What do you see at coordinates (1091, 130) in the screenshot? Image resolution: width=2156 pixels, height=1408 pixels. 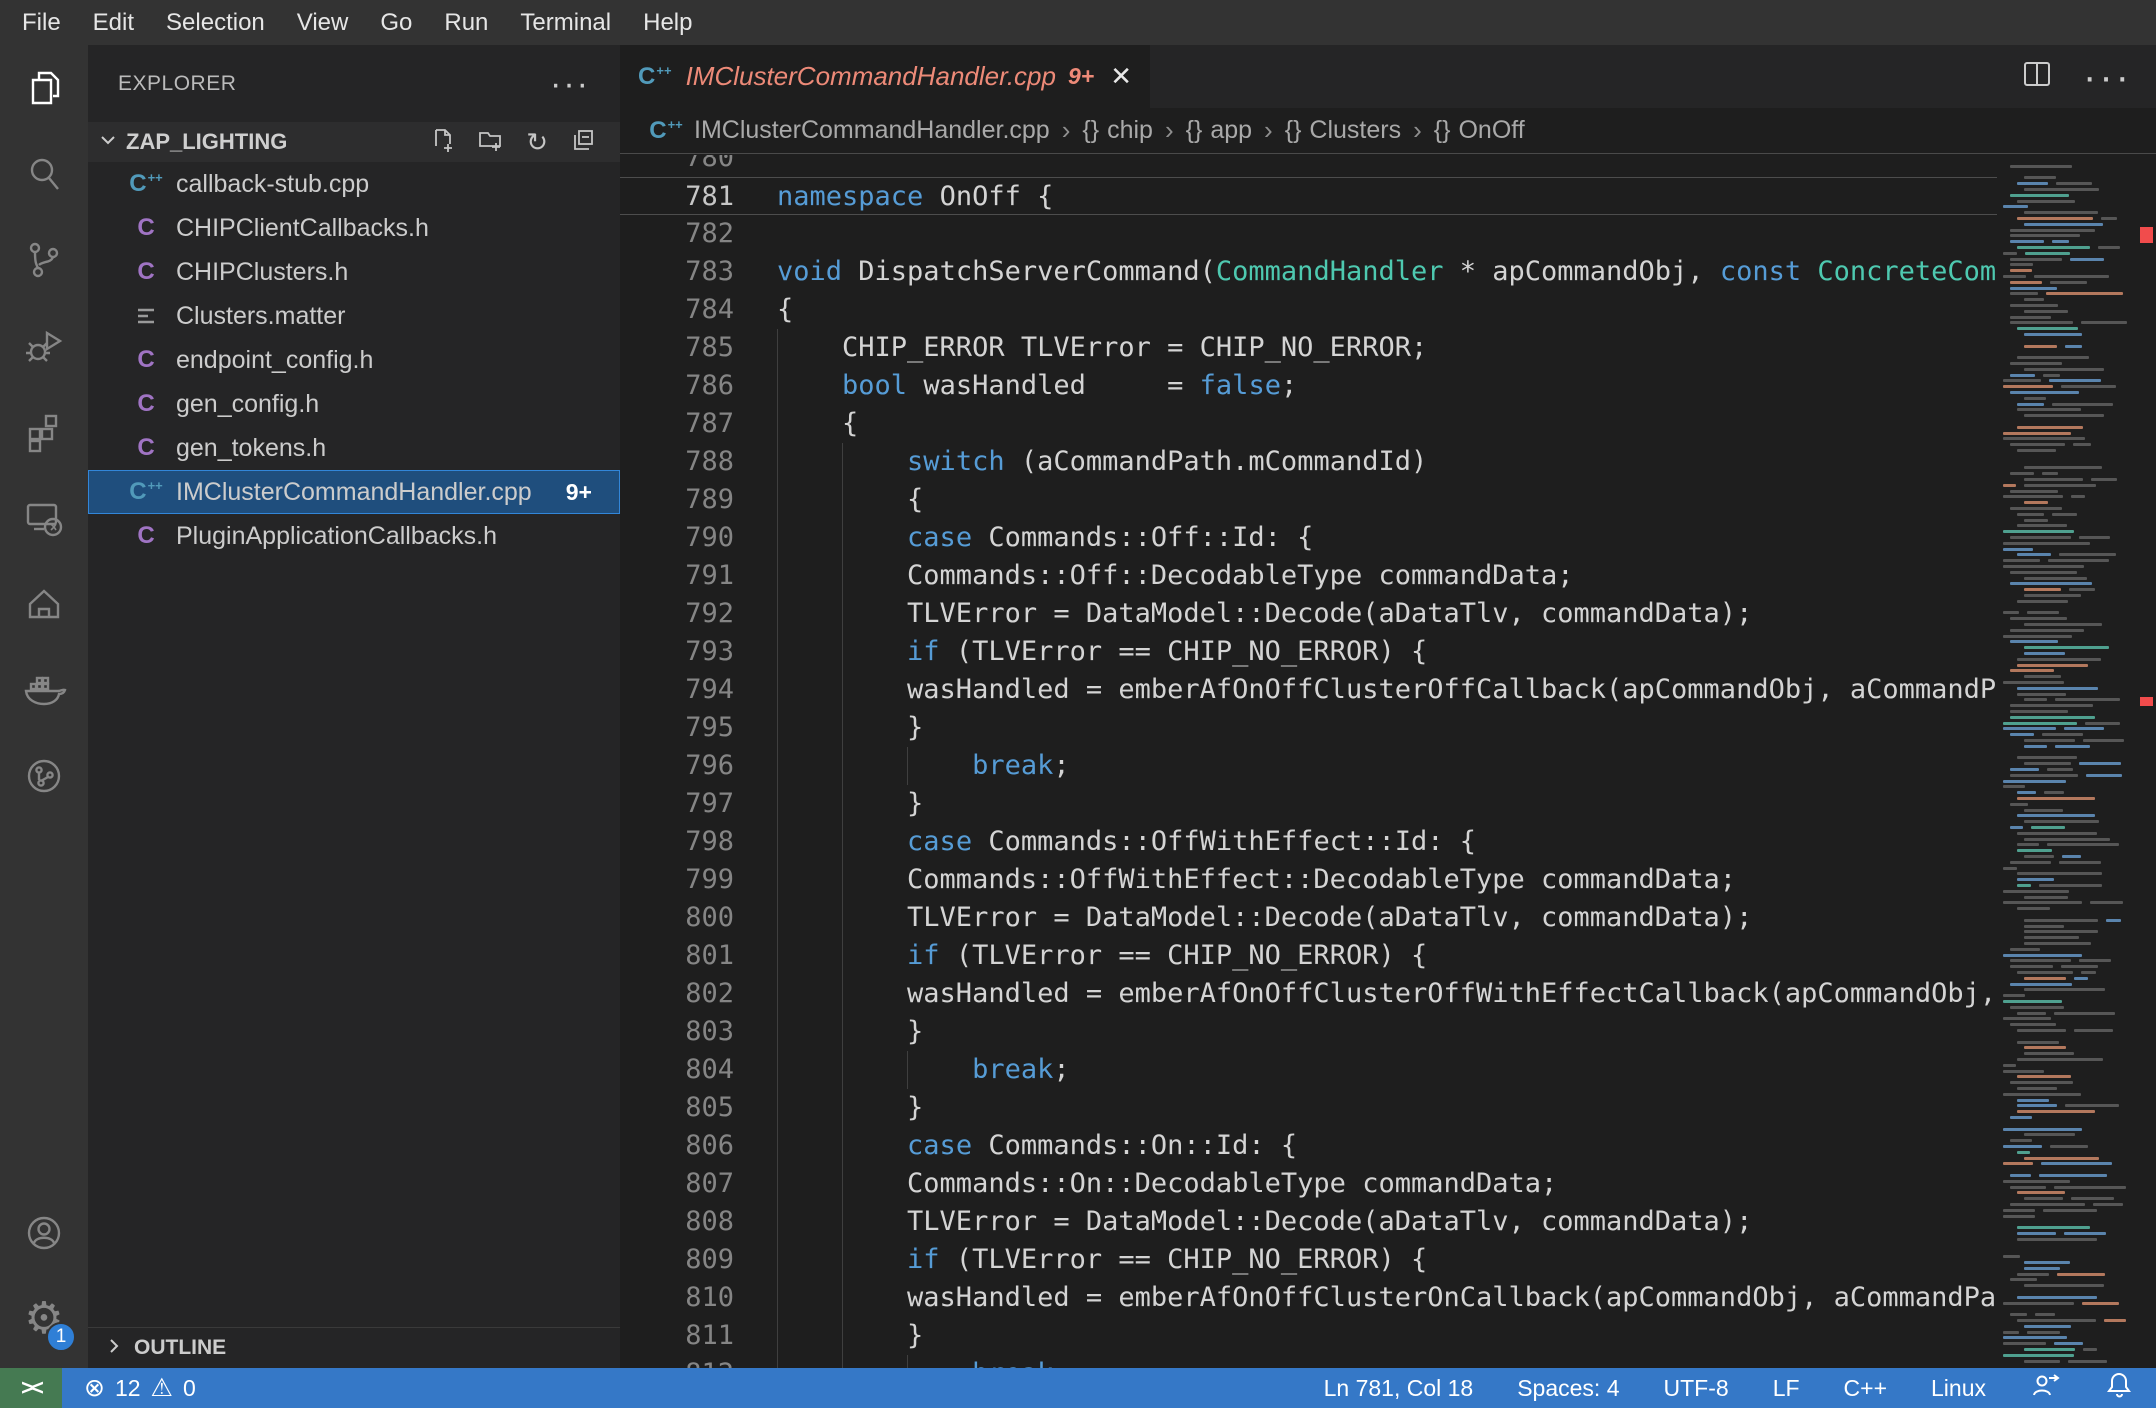 I see `symbol-braces-icon: {}` at bounding box center [1091, 130].